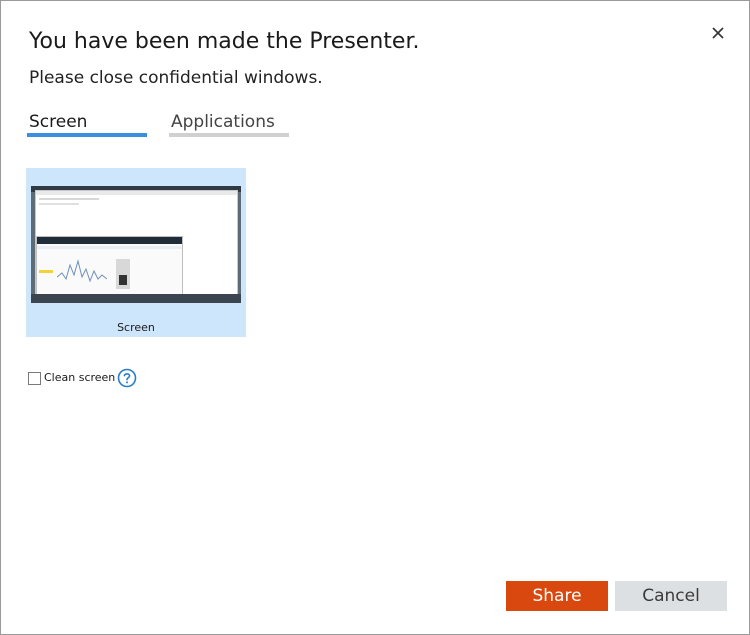  Describe the element at coordinates (136, 244) in the screenshot. I see `screen-thumbnail` at that location.